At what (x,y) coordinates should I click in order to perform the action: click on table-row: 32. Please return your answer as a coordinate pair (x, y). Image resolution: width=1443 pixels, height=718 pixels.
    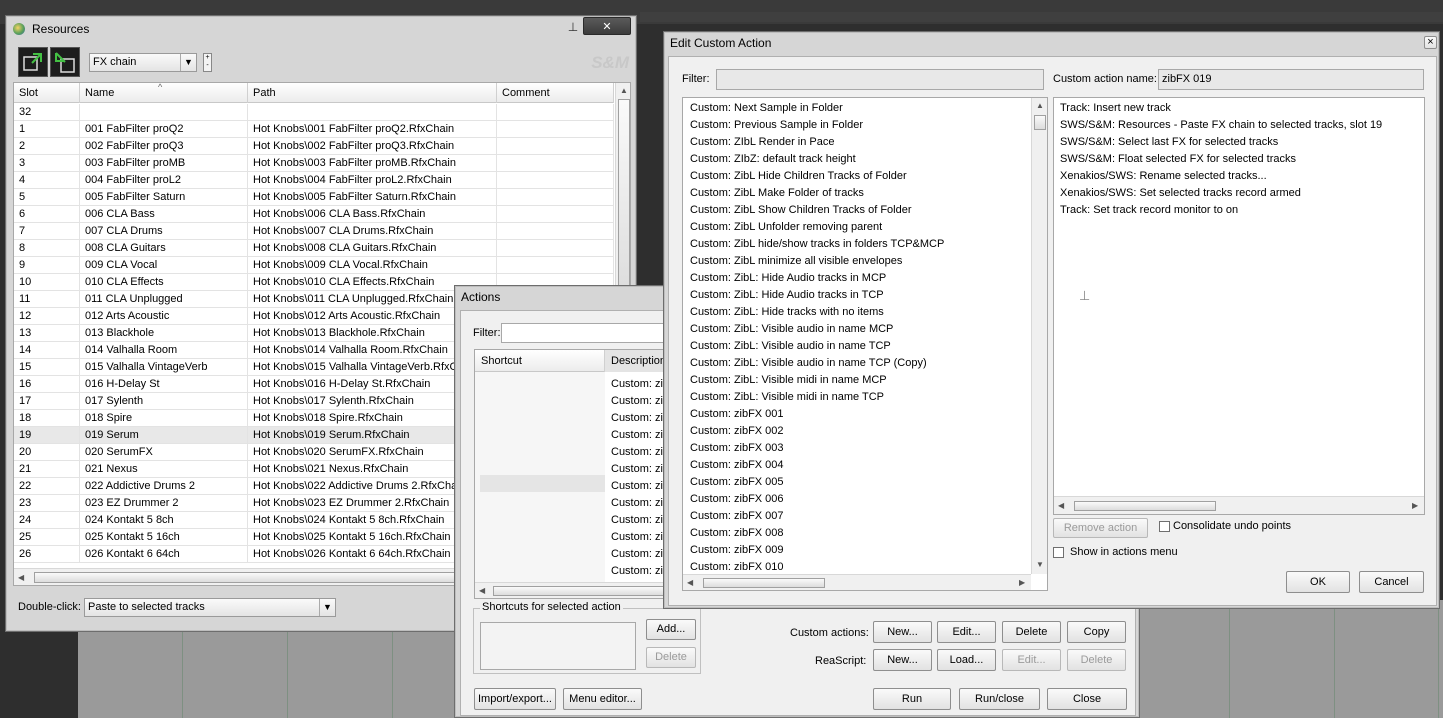
    Looking at the image, I should click on (314, 112).